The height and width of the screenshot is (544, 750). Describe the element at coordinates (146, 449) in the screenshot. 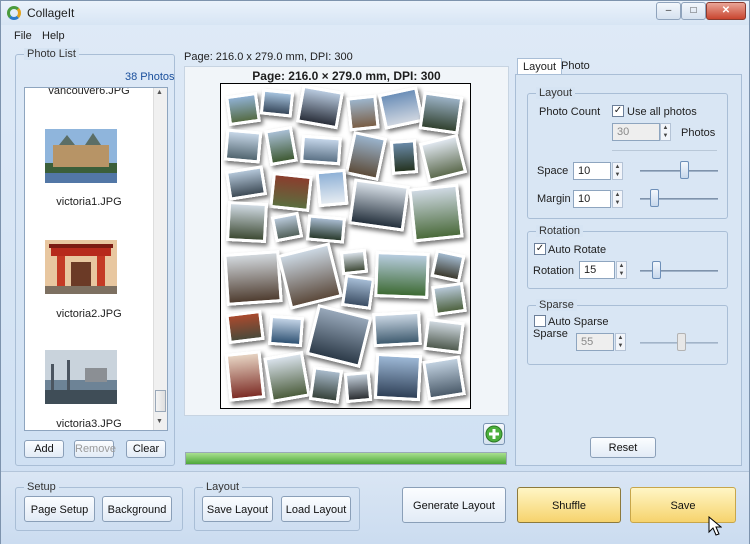

I see `clear-button: Clear` at that location.